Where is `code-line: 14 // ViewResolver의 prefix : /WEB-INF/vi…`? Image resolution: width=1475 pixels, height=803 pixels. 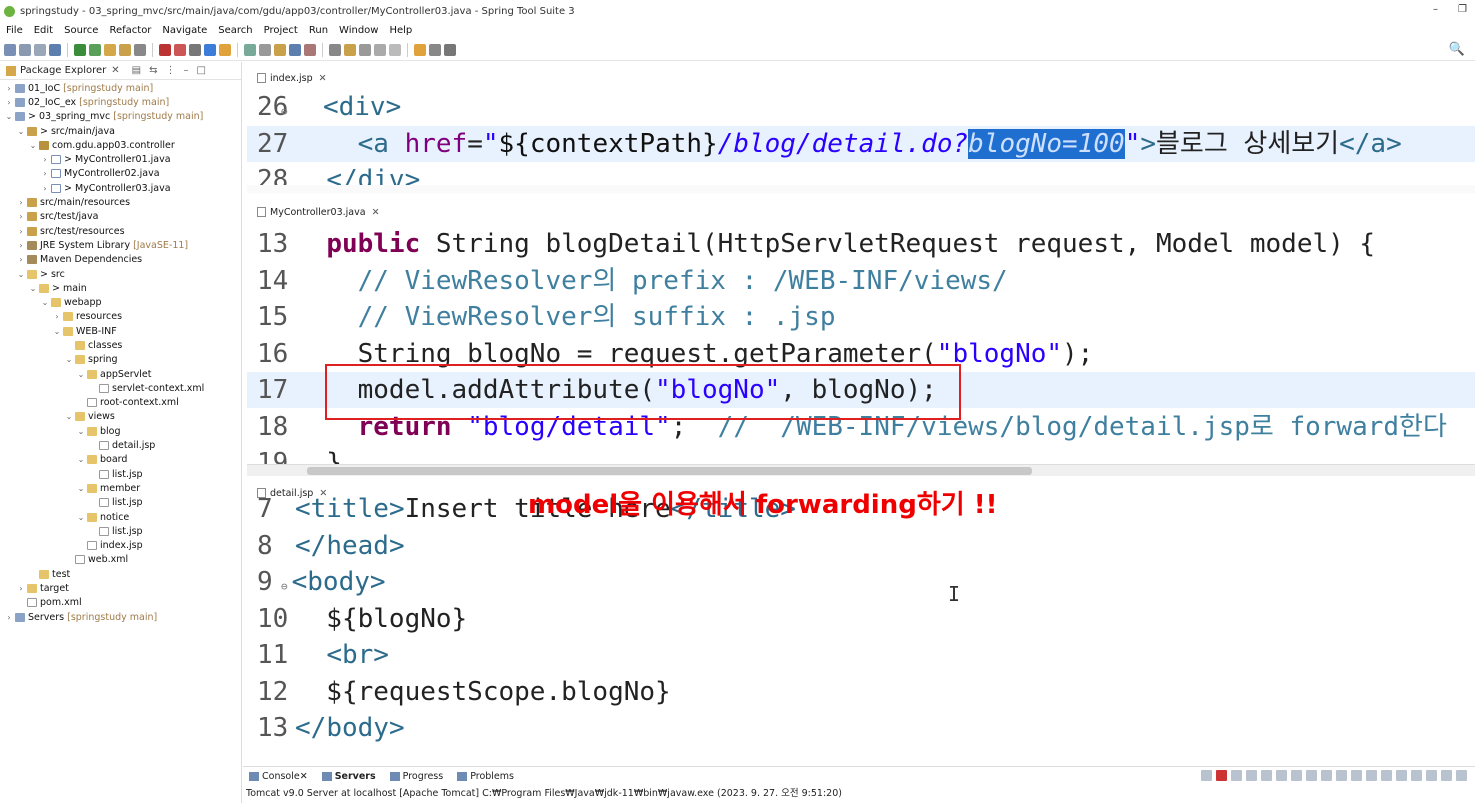 code-line: 14 // ViewResolver의 prefix : /WEB-INF/vi… is located at coordinates (861, 281).